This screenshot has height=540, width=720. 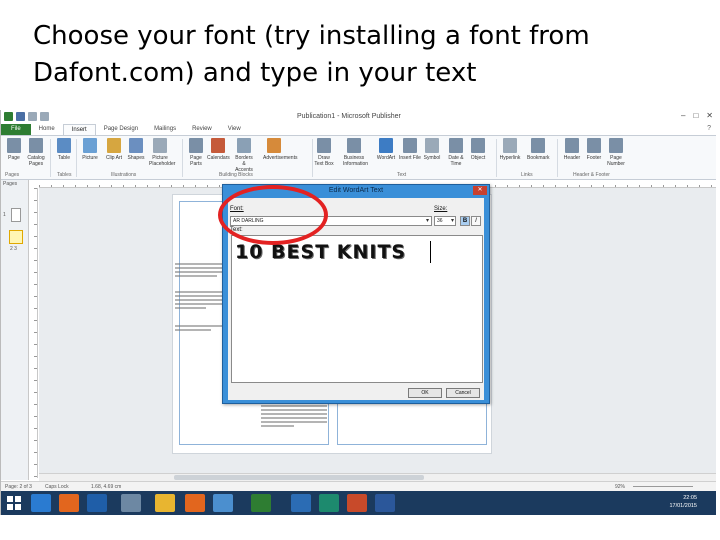 I want to click on group-label-links: Links, so click(x=527, y=175).